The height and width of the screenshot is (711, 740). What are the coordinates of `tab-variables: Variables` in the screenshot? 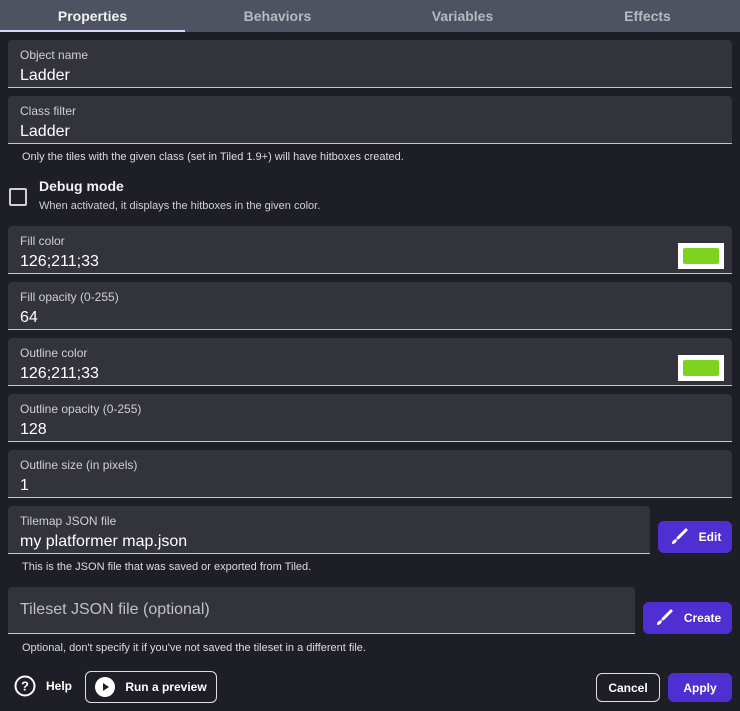 It's located at (462, 16).